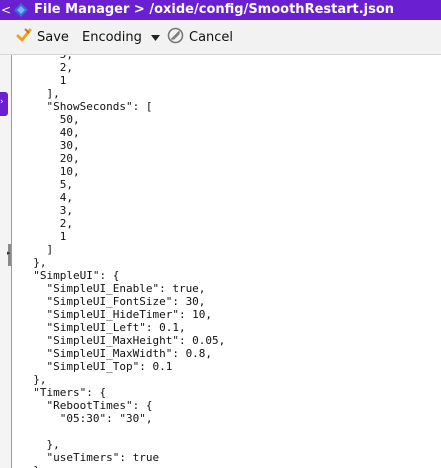  Describe the element at coordinates (21, 11) in the screenshot. I see `file-manager-icon` at that location.